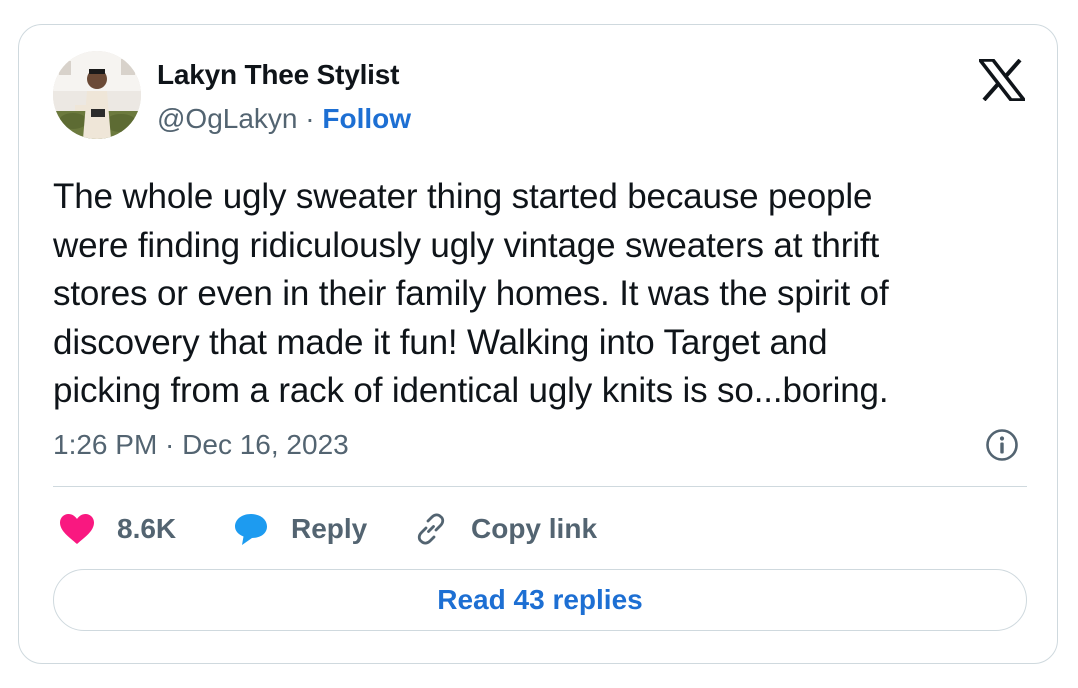  What do you see at coordinates (1002, 80) in the screenshot?
I see `x-logo-icon` at bounding box center [1002, 80].